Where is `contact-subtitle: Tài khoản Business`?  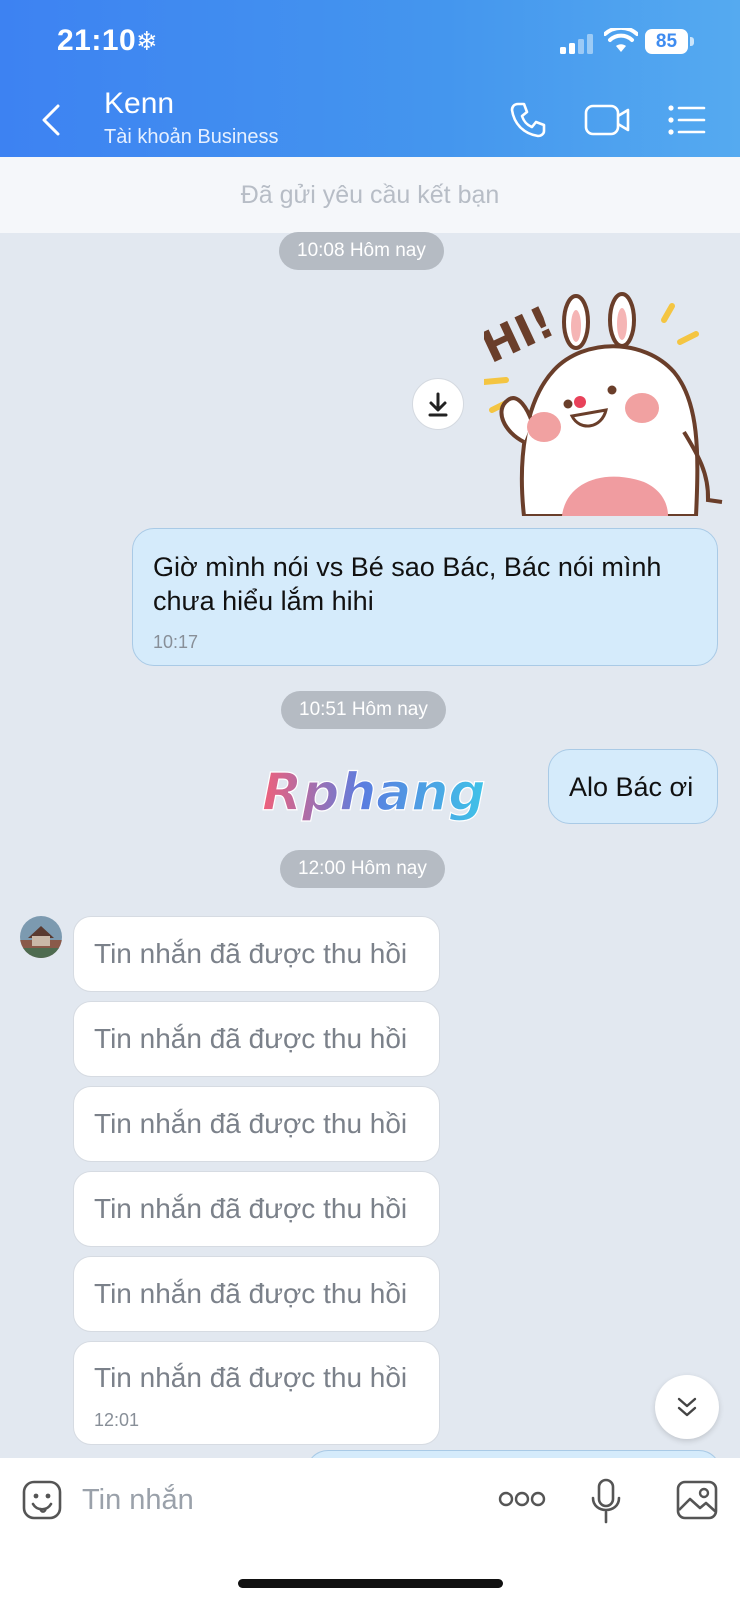
contact-subtitle: Tài khoản Business is located at coordinates (191, 137).